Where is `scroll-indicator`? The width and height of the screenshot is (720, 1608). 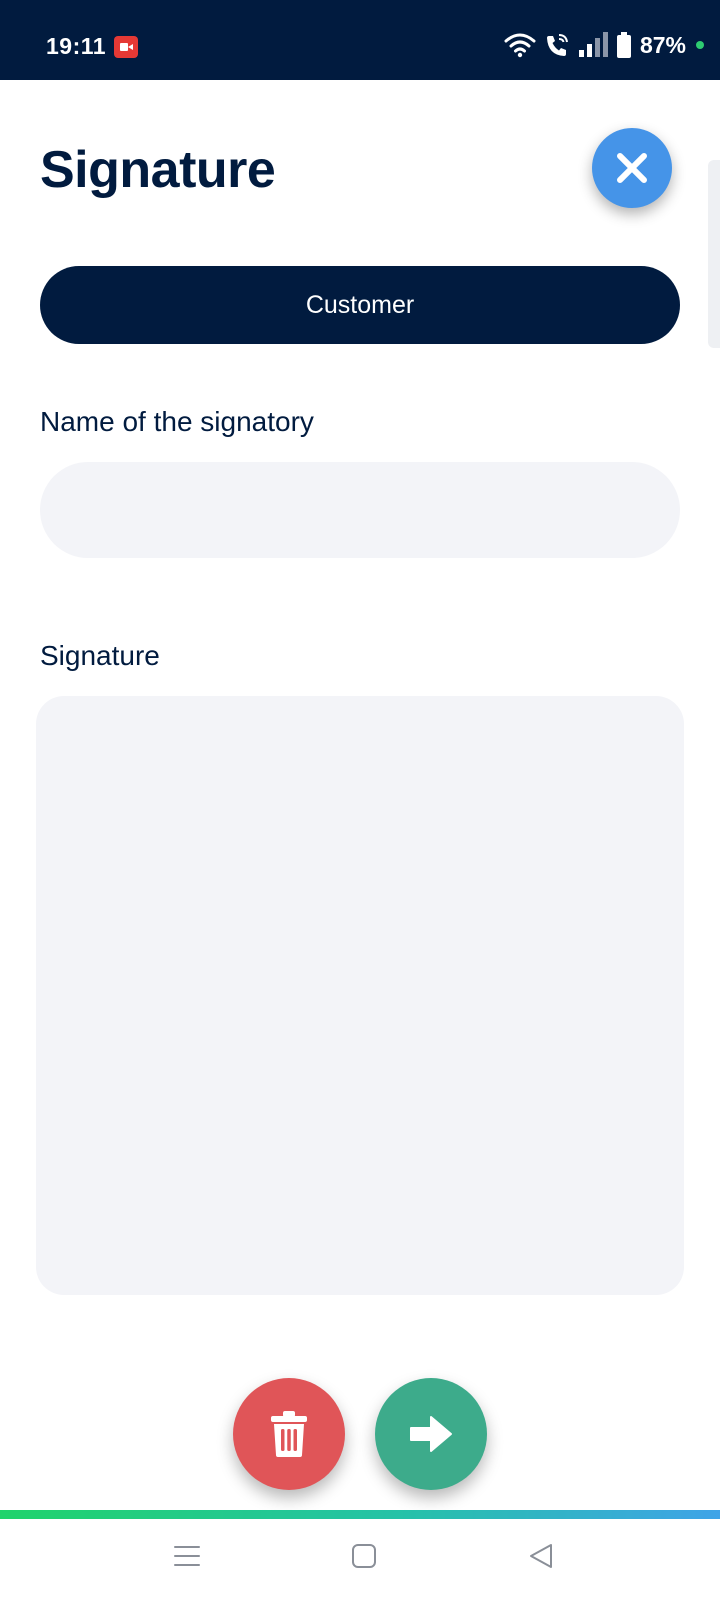
scroll-indicator is located at coordinates (714, 254).